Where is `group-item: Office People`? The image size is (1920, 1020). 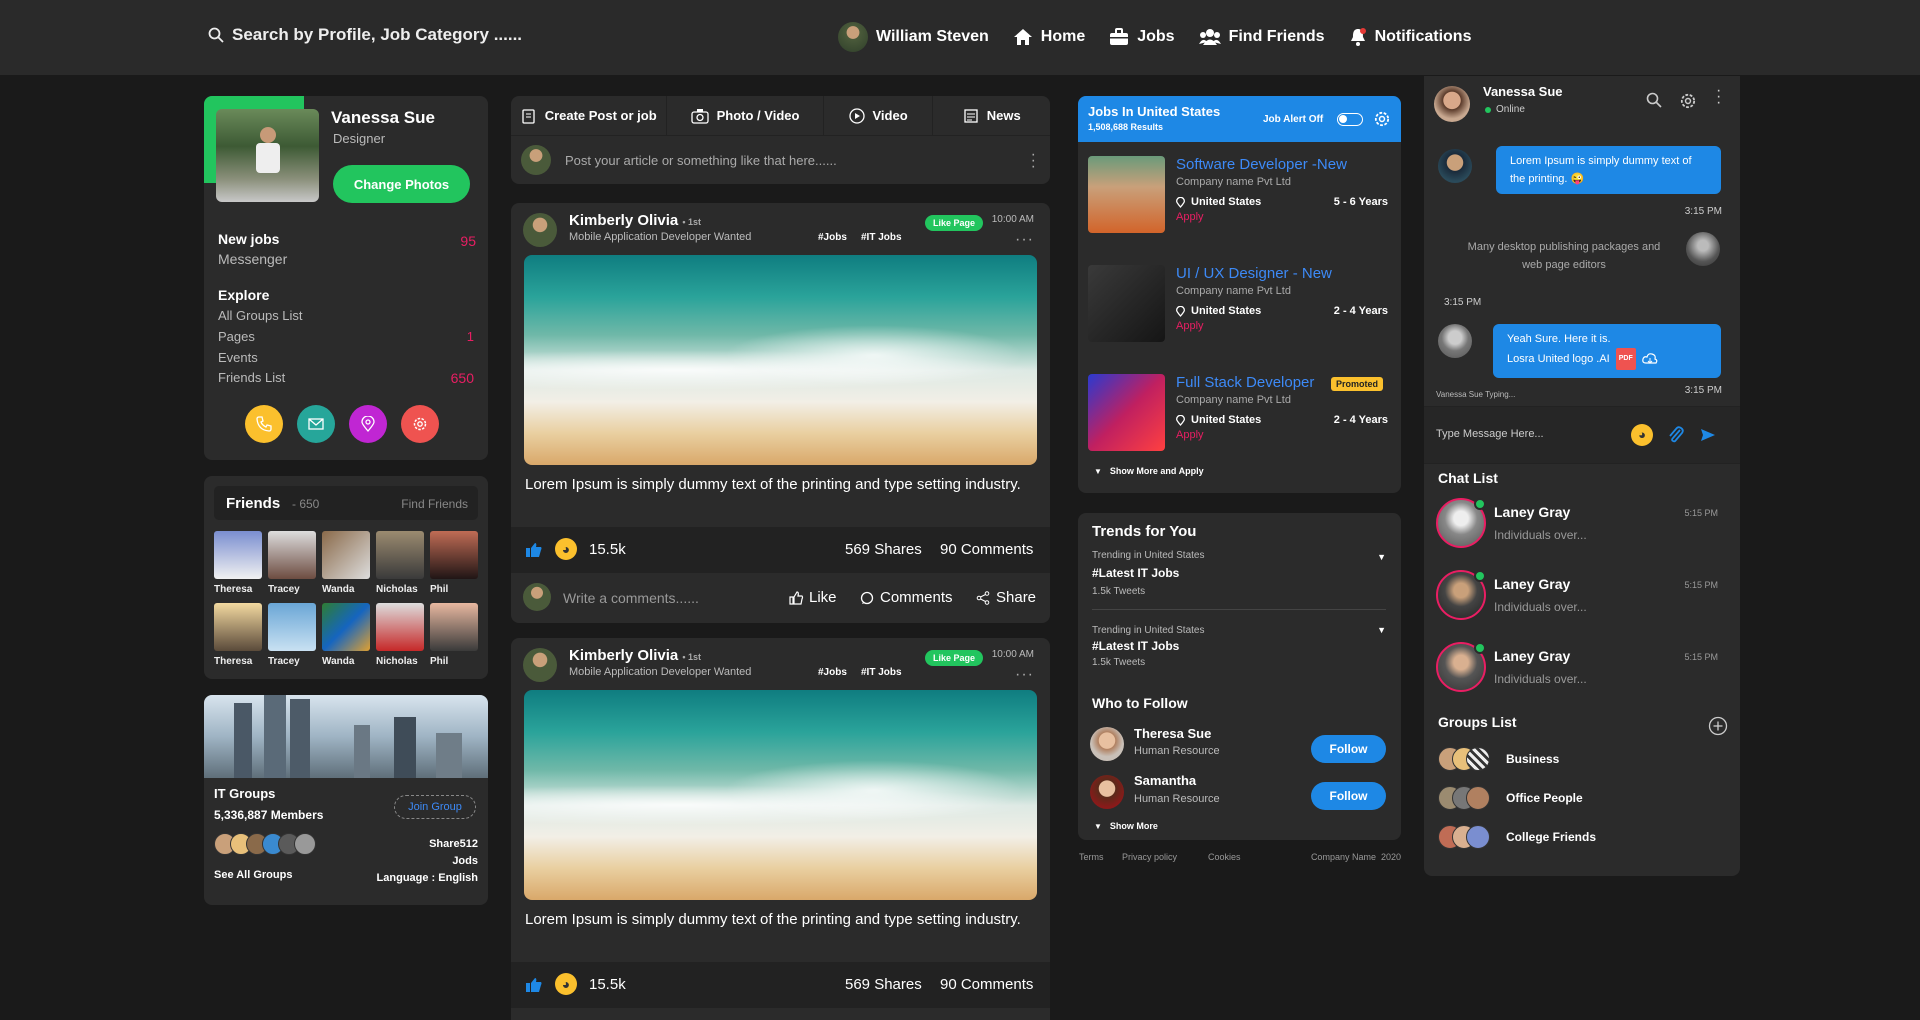
group-item: Office People is located at coordinates (1583, 799).